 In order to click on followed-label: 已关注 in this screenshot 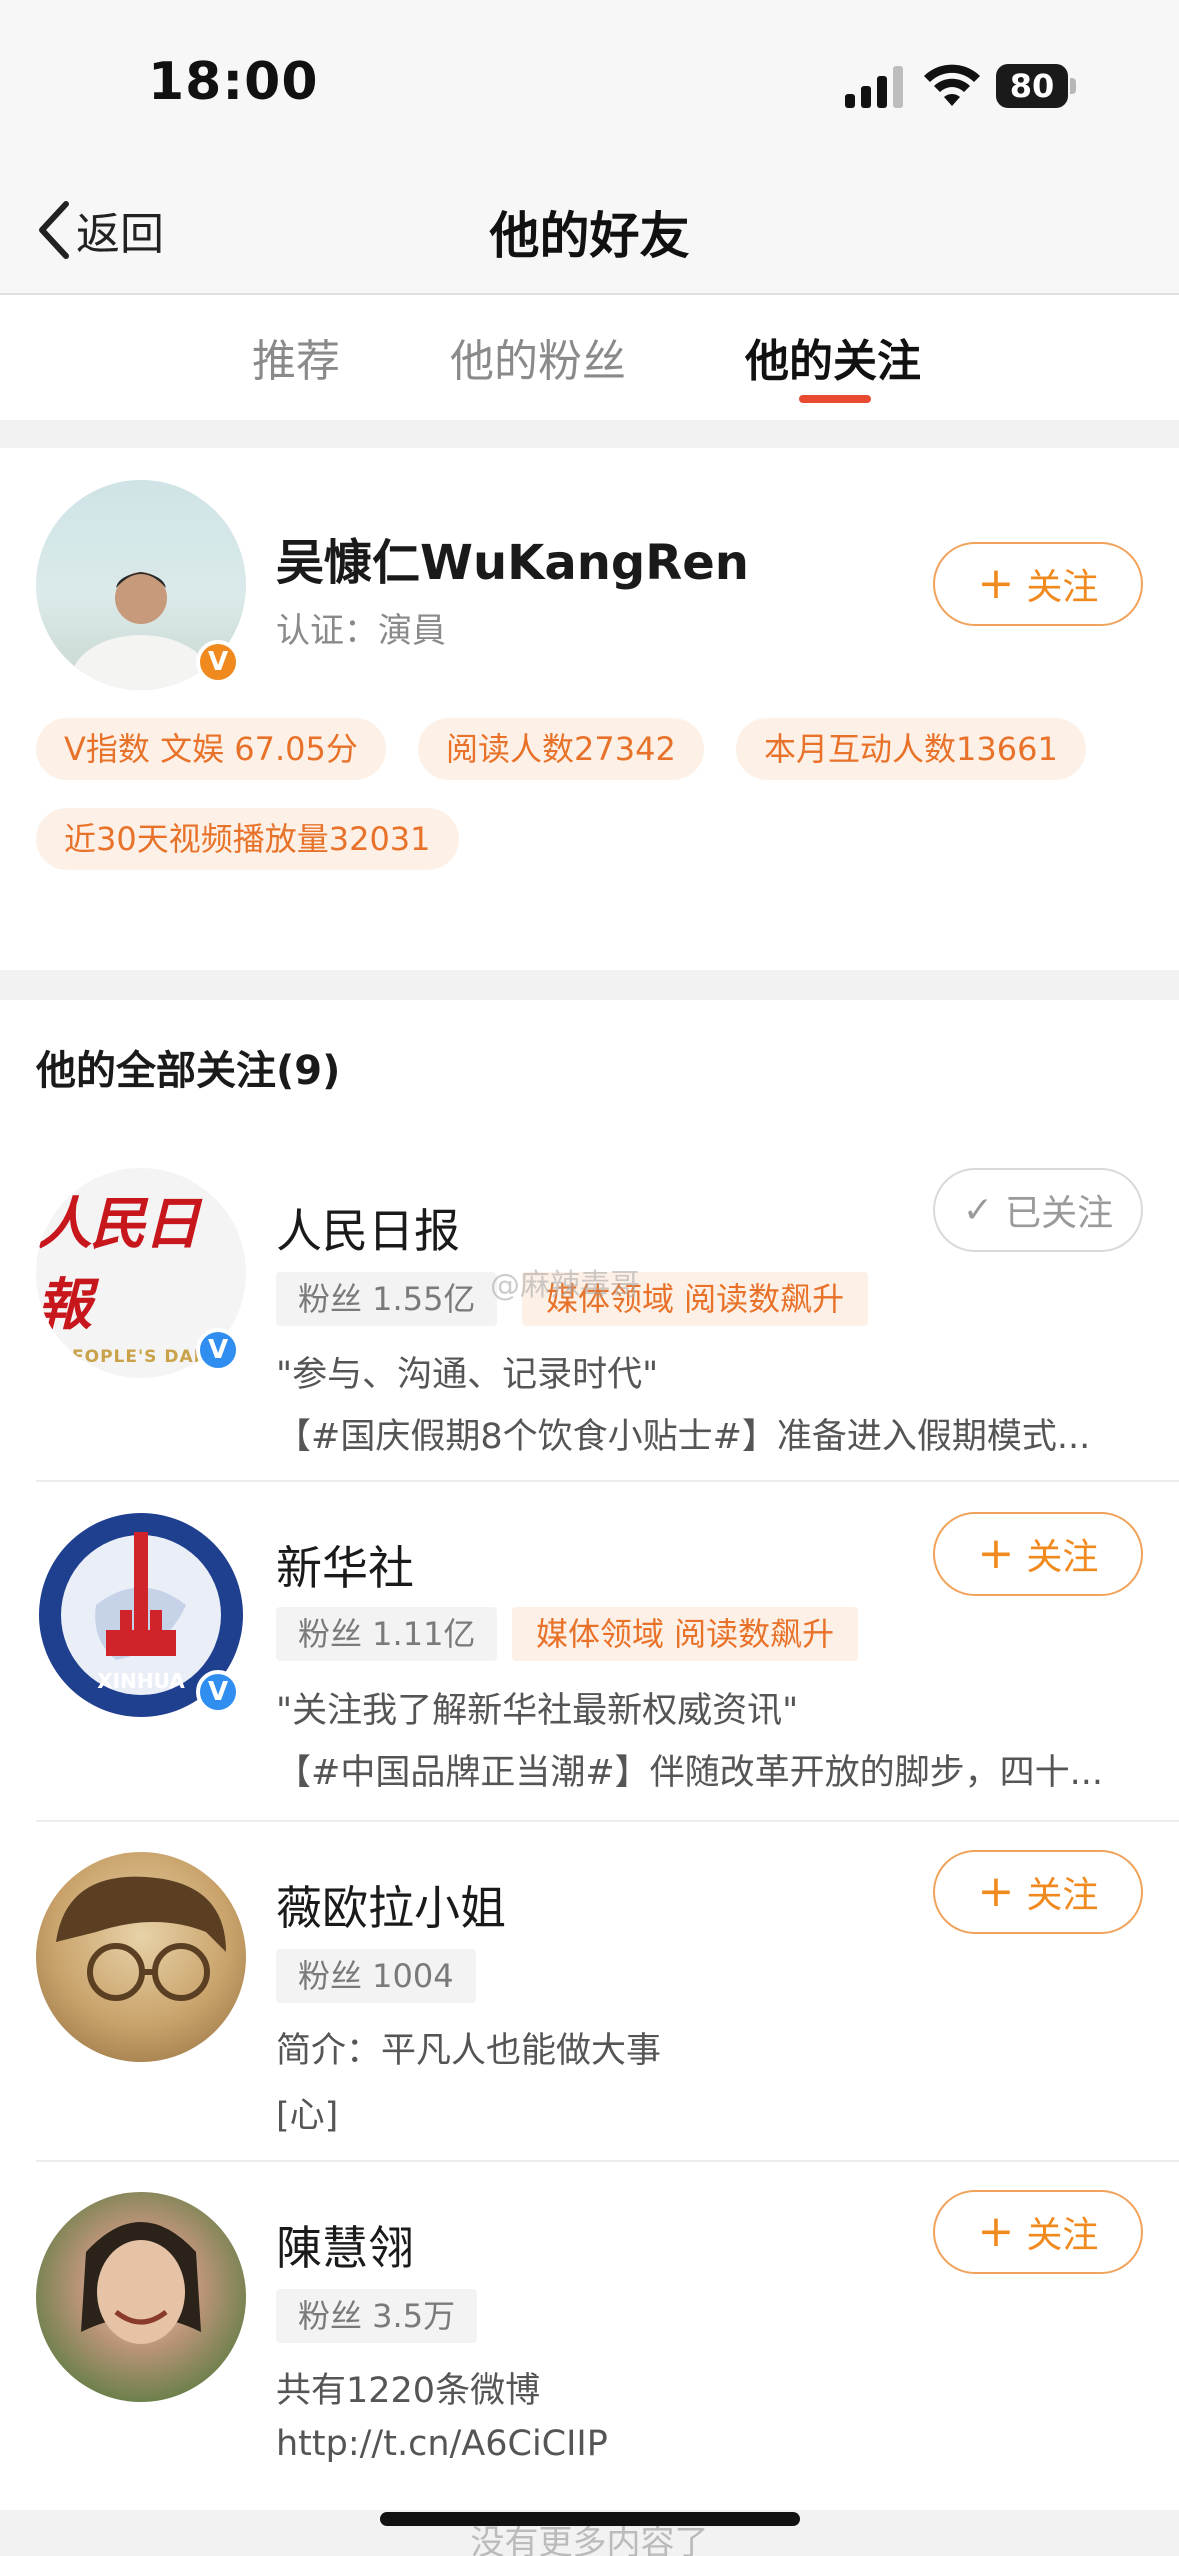, I will do `click(1059, 1213)`.